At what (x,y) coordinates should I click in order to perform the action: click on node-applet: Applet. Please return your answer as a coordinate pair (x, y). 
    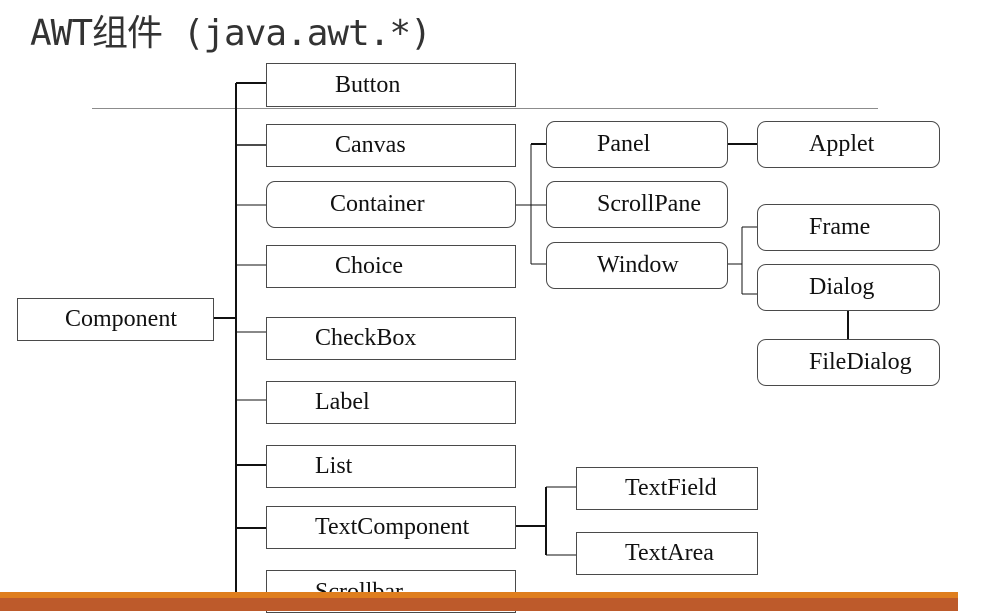
    Looking at the image, I should click on (848, 144).